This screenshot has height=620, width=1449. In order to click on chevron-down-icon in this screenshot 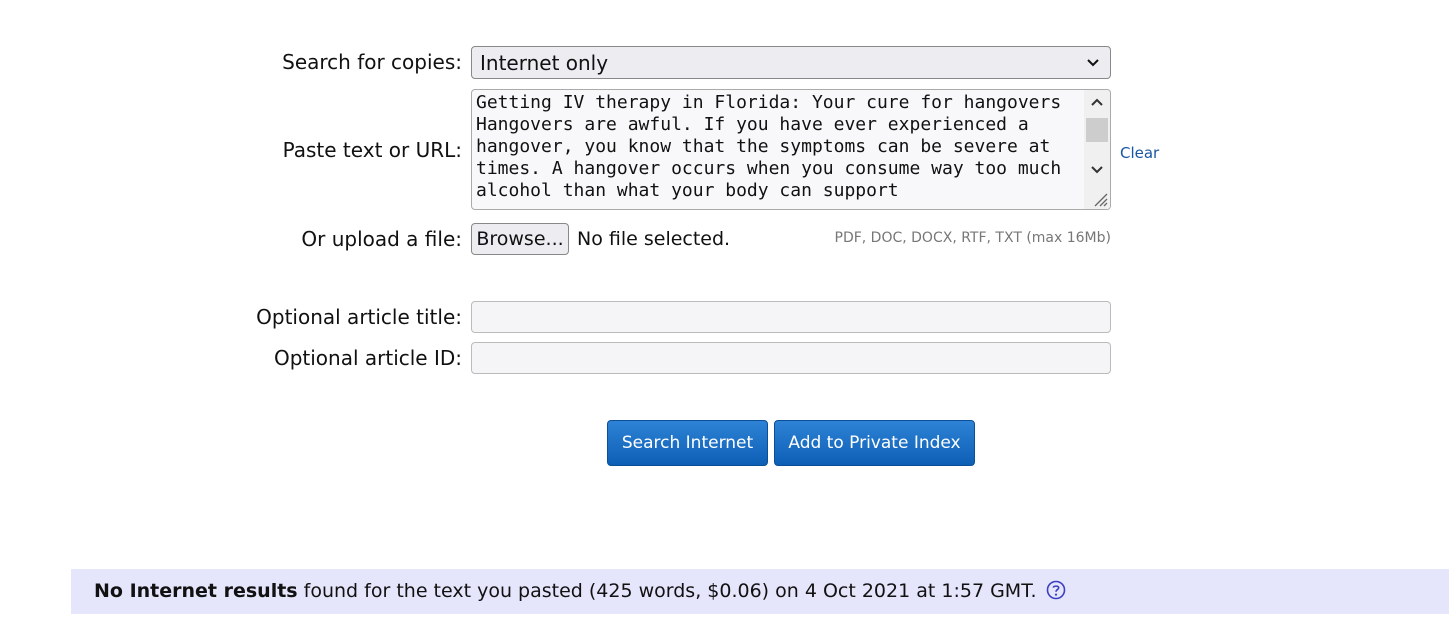, I will do `click(1093, 65)`.